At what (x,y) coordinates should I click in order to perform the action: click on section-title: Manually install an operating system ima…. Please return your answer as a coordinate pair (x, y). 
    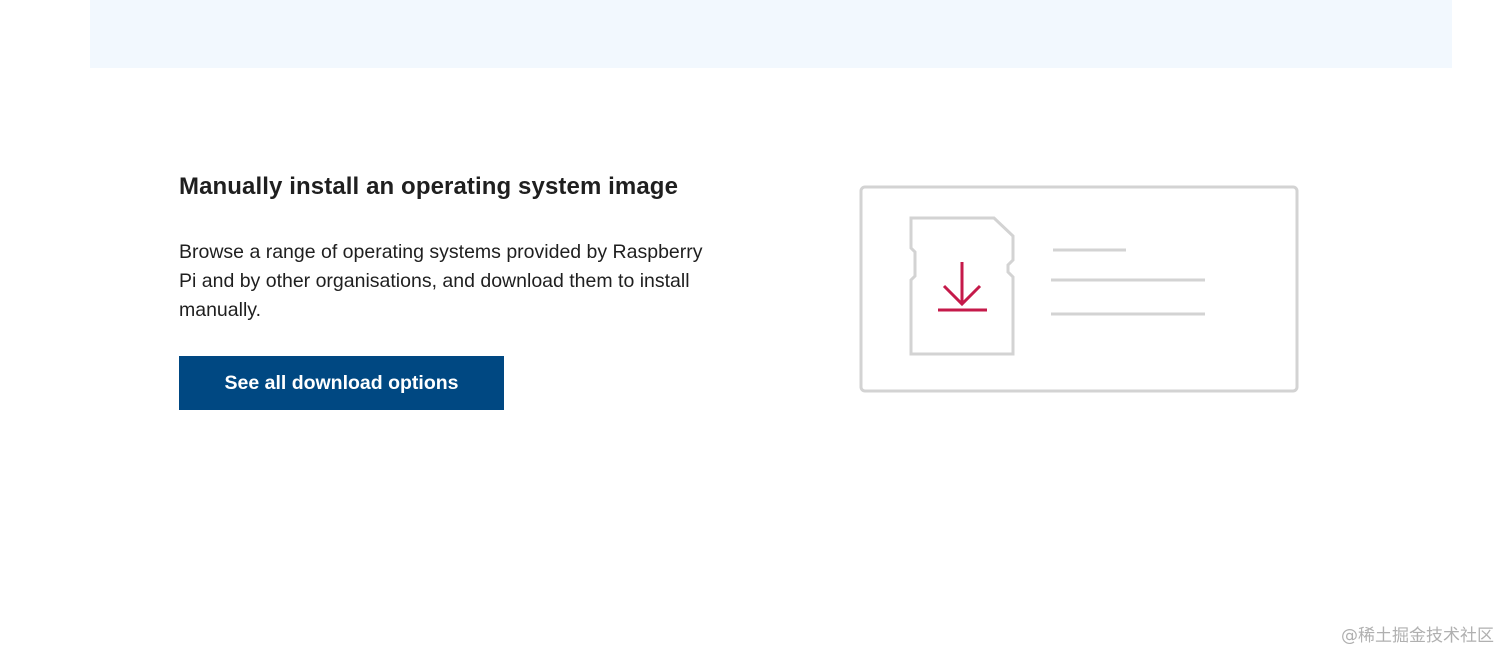
    Looking at the image, I should click on (429, 186).